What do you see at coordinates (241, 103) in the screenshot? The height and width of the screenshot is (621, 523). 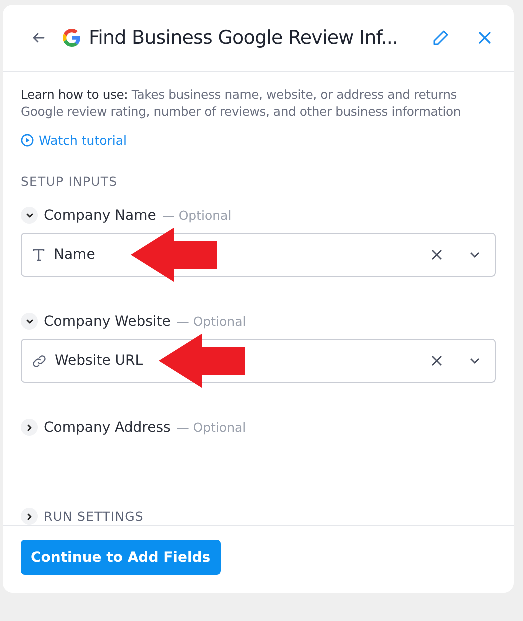 I see `description-text: Learn how to use: Takes business name, website, or address and returns Google review rating, number of reviews, and other business information` at bounding box center [241, 103].